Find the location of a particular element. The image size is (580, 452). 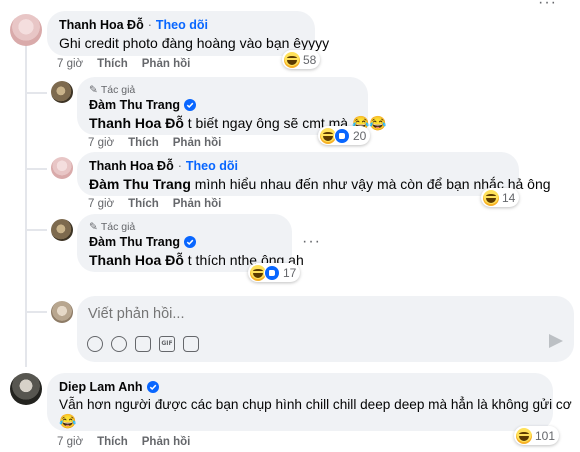

comment-emoji: 😂 is located at coordinates (68, 421).